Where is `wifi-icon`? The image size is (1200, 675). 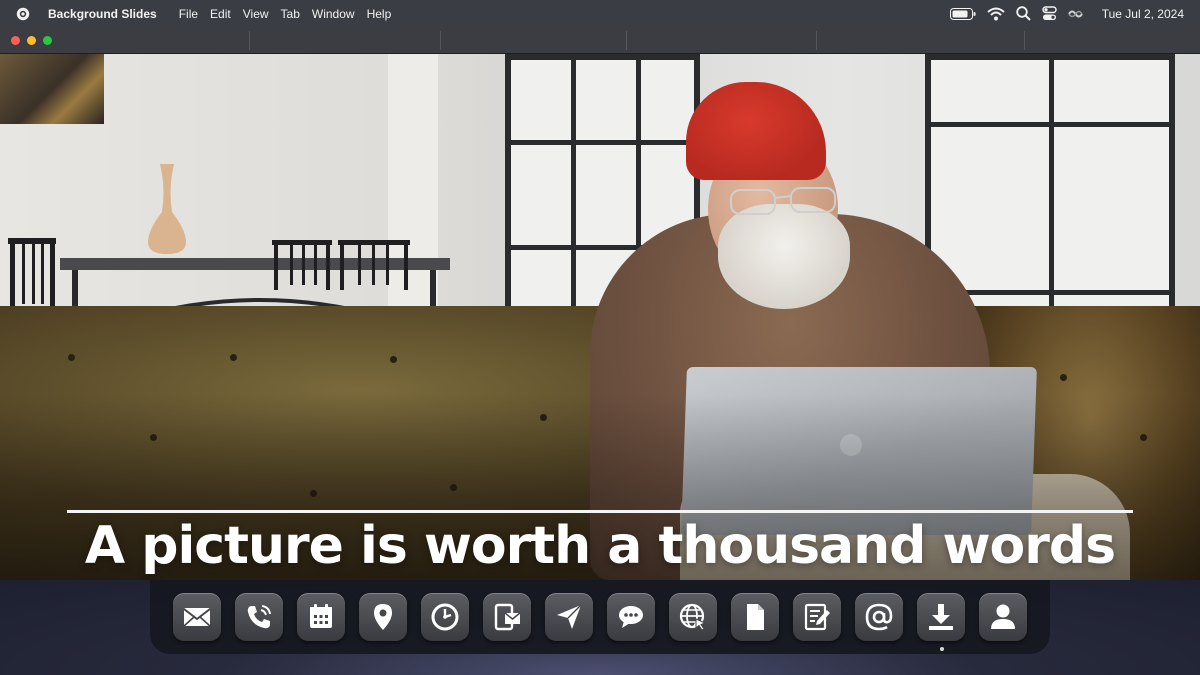
wifi-icon is located at coordinates (996, 14).